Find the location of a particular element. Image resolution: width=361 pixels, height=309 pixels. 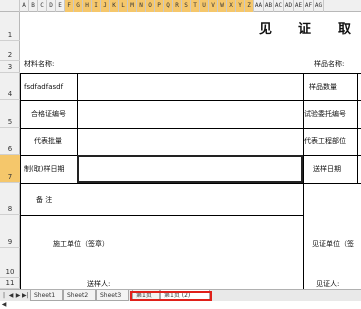

column-header-l: L is located at coordinates (123, 6).